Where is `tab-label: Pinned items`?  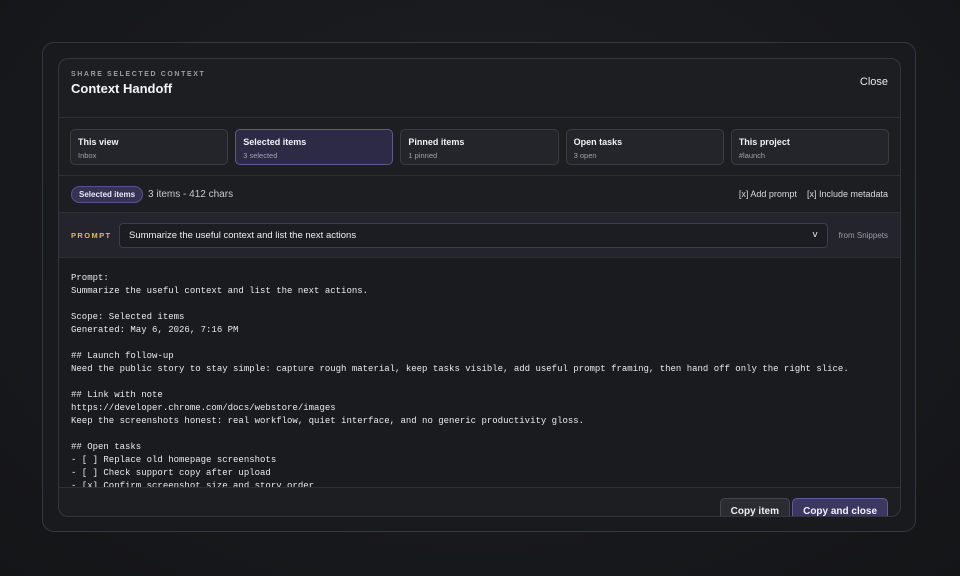
tab-label: Pinned items is located at coordinates (436, 142).